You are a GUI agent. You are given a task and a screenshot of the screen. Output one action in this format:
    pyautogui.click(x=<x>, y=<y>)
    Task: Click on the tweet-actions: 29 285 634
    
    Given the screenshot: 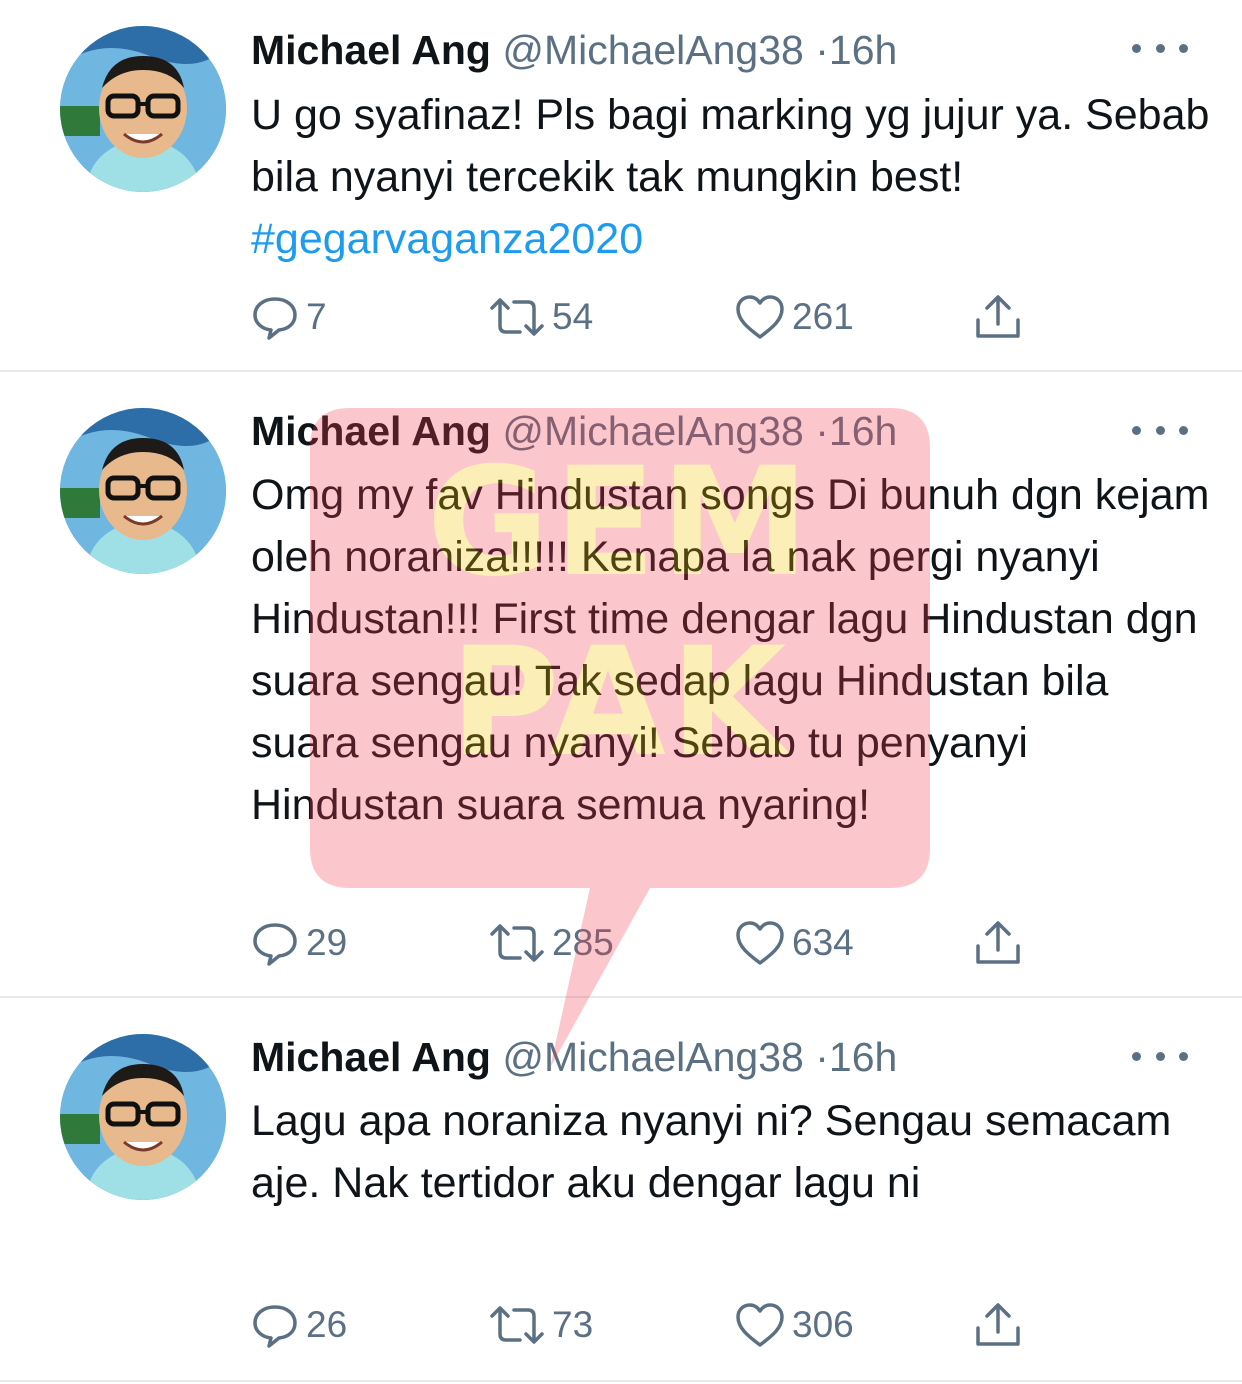 What is the action you would take?
    pyautogui.click(x=645, y=943)
    